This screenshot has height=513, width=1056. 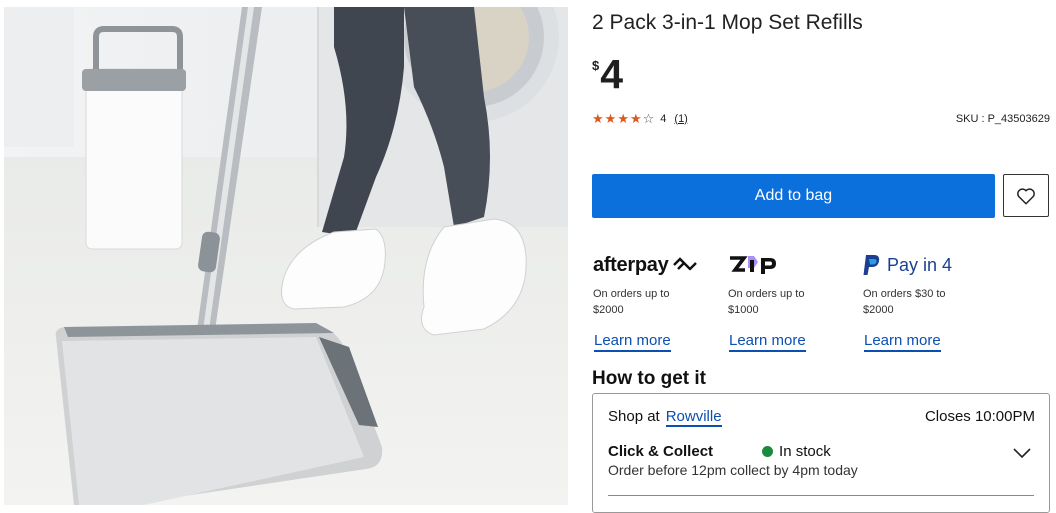 What do you see at coordinates (693, 417) in the screenshot?
I see `store-link: Rowville` at bounding box center [693, 417].